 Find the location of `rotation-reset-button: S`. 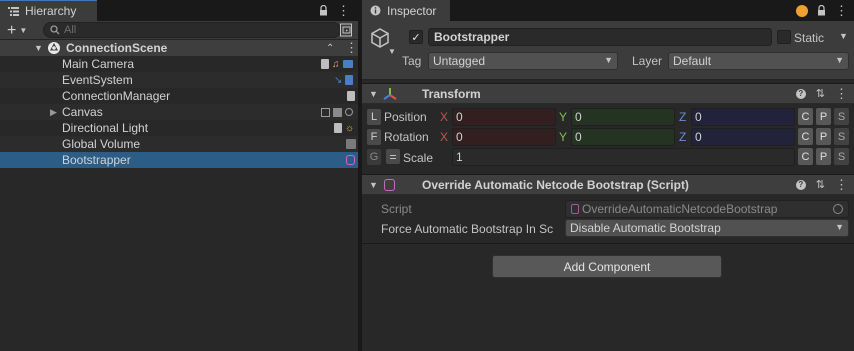

rotation-reset-button: S is located at coordinates (841, 136).